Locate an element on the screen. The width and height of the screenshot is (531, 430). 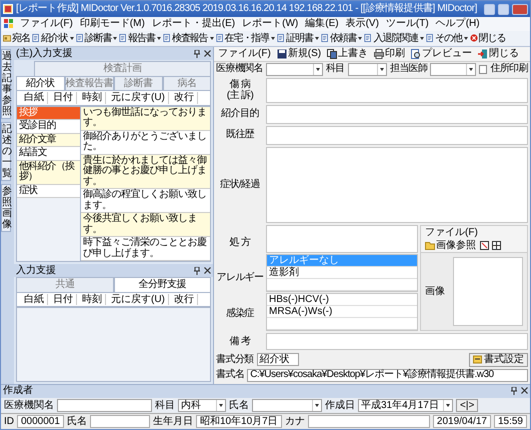
side-tab: 記述の一覧 is located at coordinates (6, 151).